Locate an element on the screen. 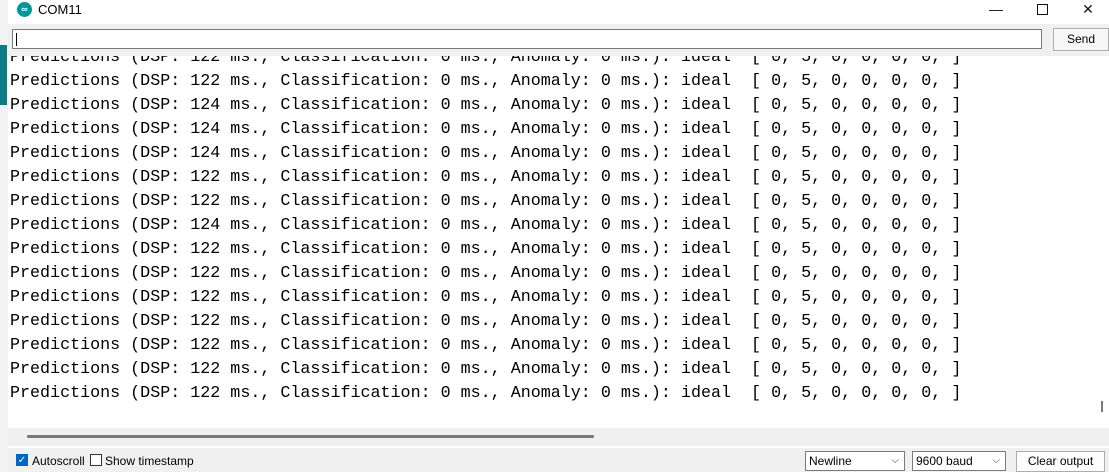 This screenshot has width=1109, height=472. serial-send-input is located at coordinates (527, 39).